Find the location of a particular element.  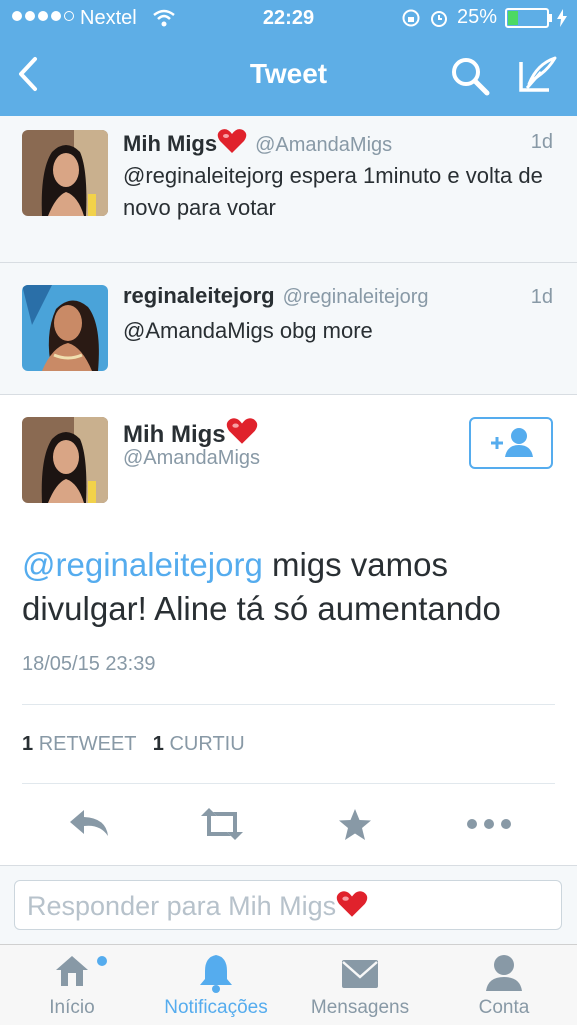

author-name: reginaleitejorg is located at coordinates (199, 295).